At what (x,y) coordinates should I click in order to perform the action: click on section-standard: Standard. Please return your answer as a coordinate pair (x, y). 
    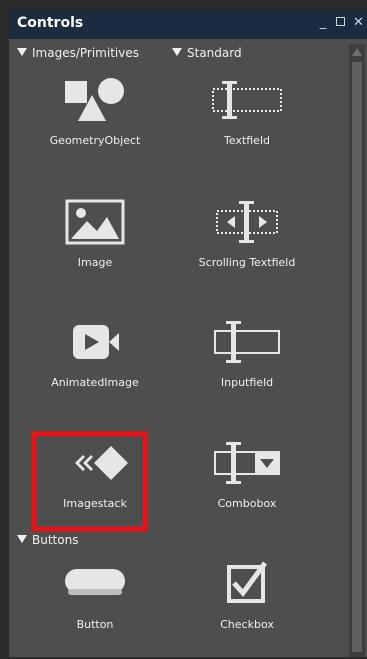
    Looking at the image, I should click on (207, 53).